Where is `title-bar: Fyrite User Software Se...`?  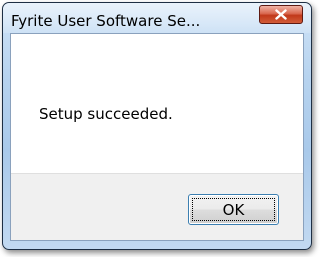
title-bar: Fyrite User Software Se... is located at coordinates (157, 18).